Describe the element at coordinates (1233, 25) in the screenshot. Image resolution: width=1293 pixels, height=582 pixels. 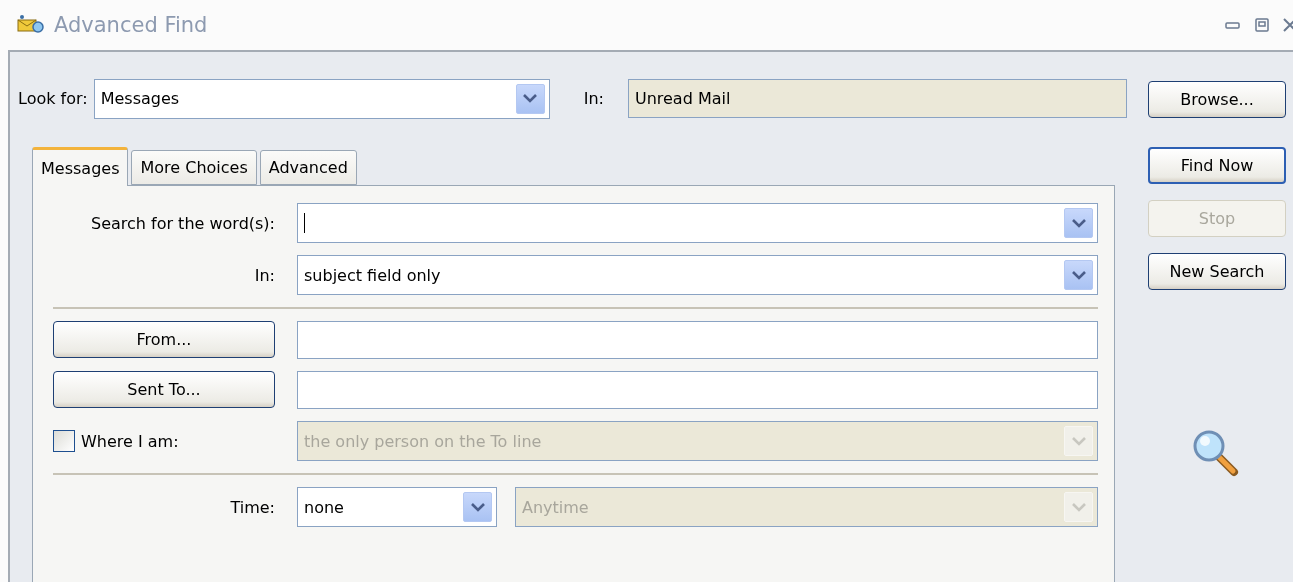
I see `minimize-icon` at that location.